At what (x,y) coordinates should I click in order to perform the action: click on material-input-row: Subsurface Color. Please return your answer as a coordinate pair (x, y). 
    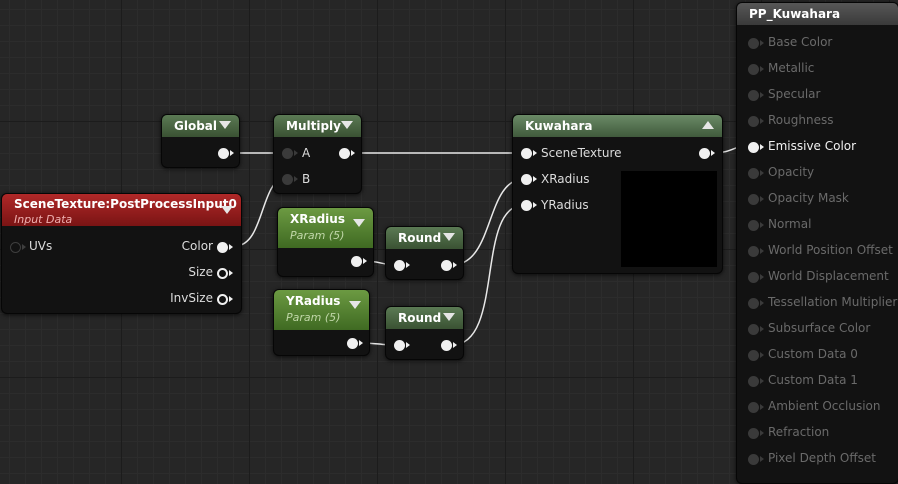
    Looking at the image, I should click on (817, 330).